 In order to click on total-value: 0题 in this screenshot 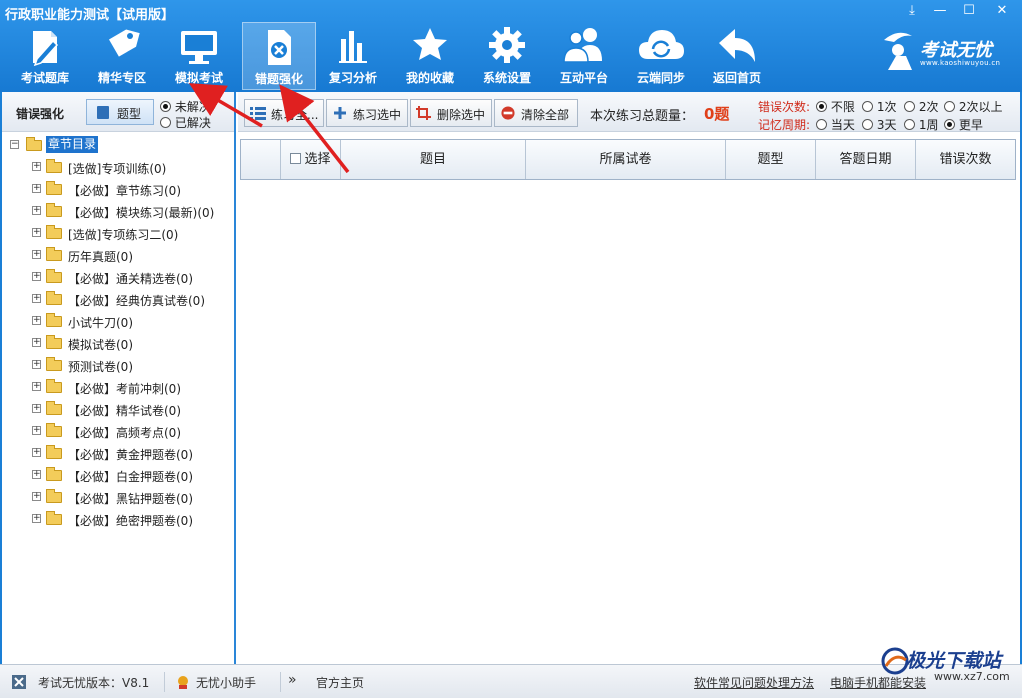, I will do `click(717, 114)`.